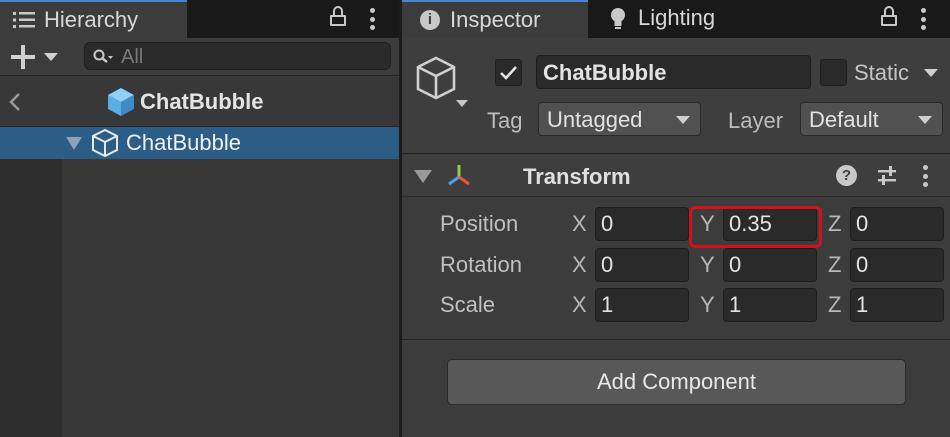 This screenshot has height=437, width=950. What do you see at coordinates (183, 142) in the screenshot?
I see `tree-item-label: ChatBubble` at bounding box center [183, 142].